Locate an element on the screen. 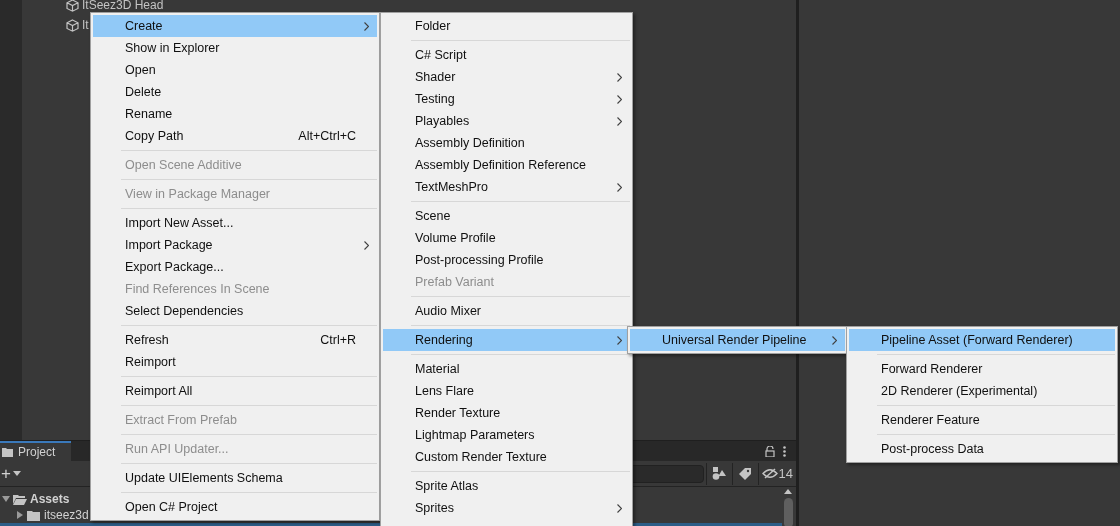 The width and height of the screenshot is (1120, 526). menu-item: Assembly Definition is located at coordinates (506, 143).